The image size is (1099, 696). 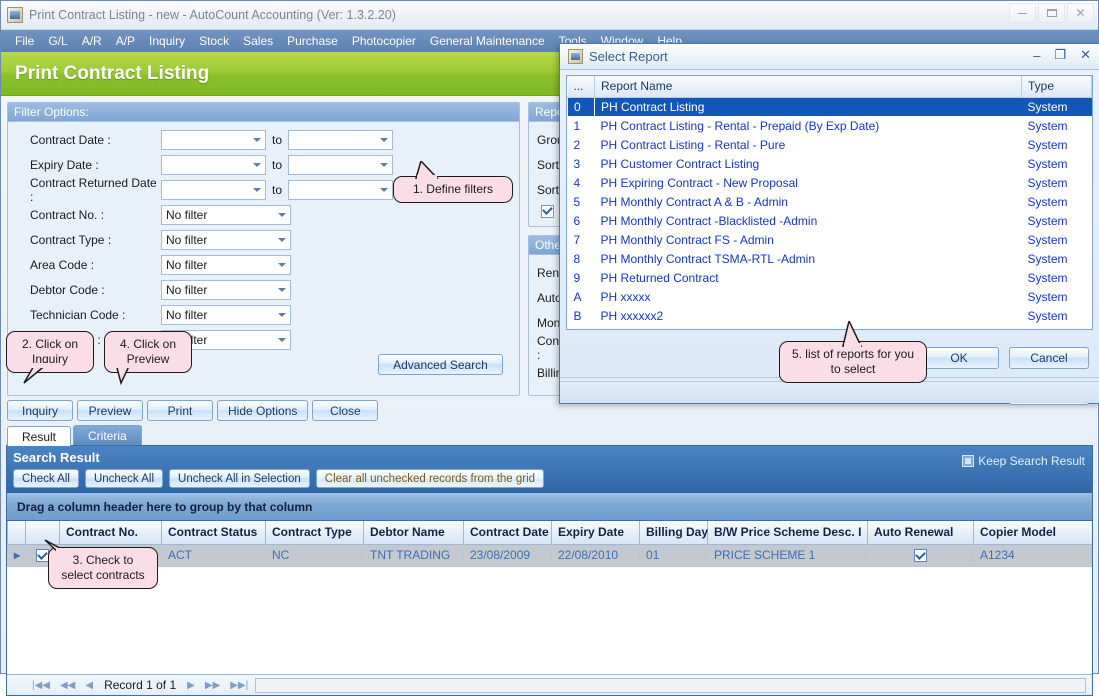 I want to click on debtor-code-filter-input: No filter, so click(x=226, y=290).